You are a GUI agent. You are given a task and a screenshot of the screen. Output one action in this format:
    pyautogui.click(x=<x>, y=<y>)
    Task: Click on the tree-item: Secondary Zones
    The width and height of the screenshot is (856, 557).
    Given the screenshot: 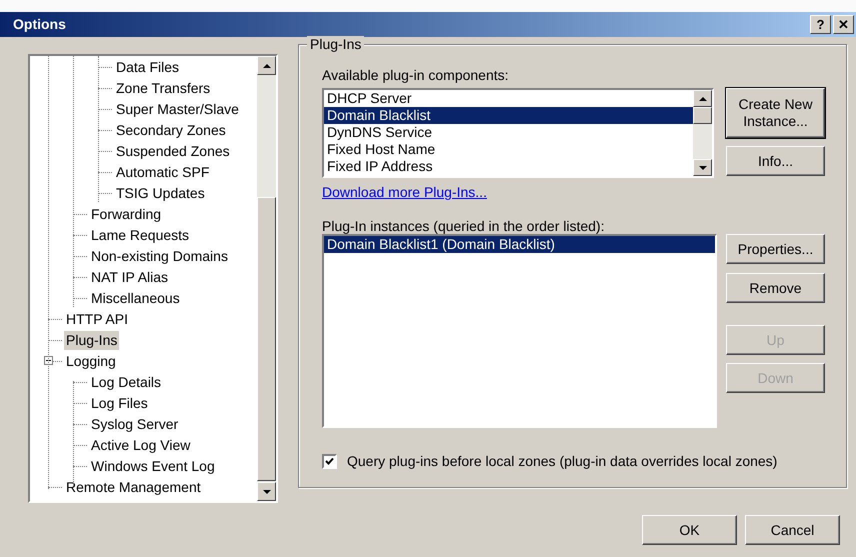 What is the action you would take?
    pyautogui.click(x=171, y=130)
    